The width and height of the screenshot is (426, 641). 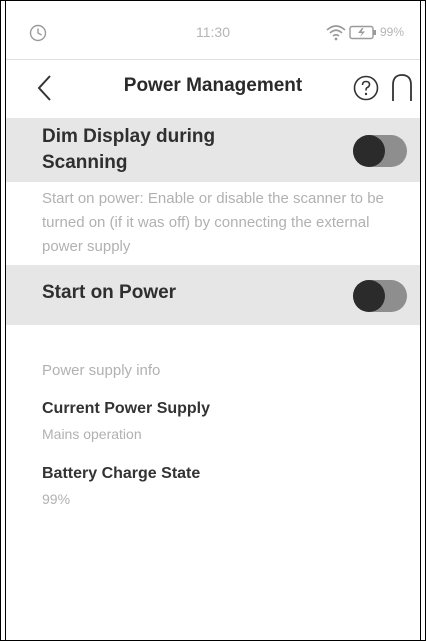 I want to click on battery-charging-icon, so click(x=362, y=32).